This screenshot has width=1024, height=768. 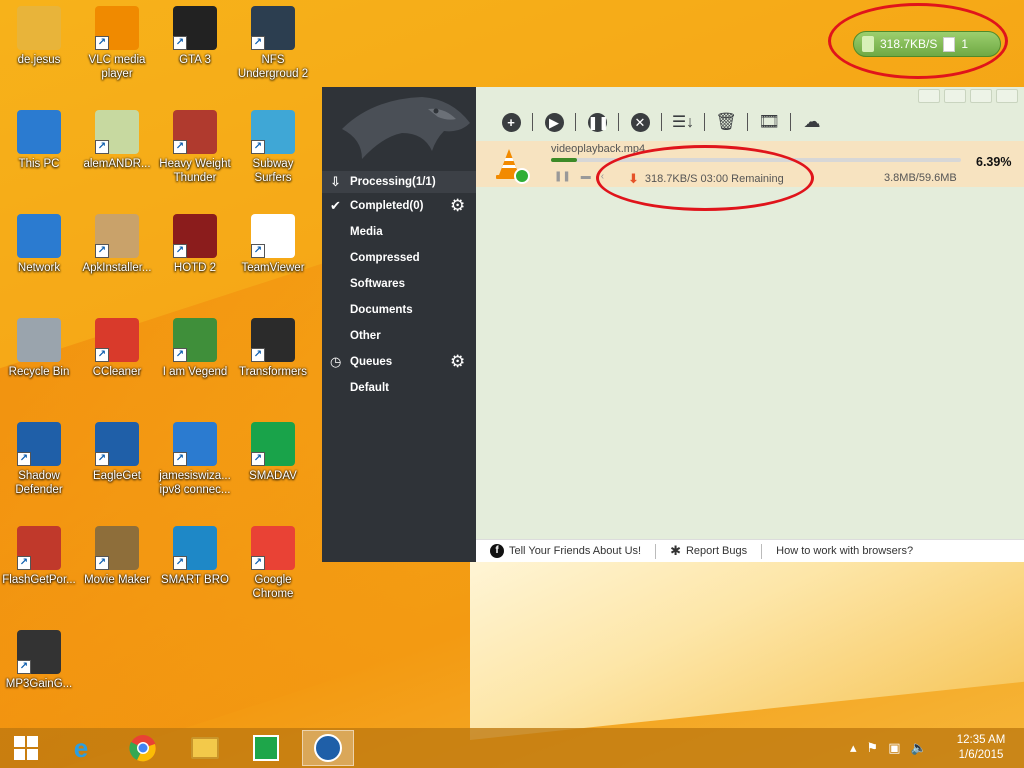 What do you see at coordinates (586, 176) in the screenshot?
I see `folder-icon: ▬` at bounding box center [586, 176].